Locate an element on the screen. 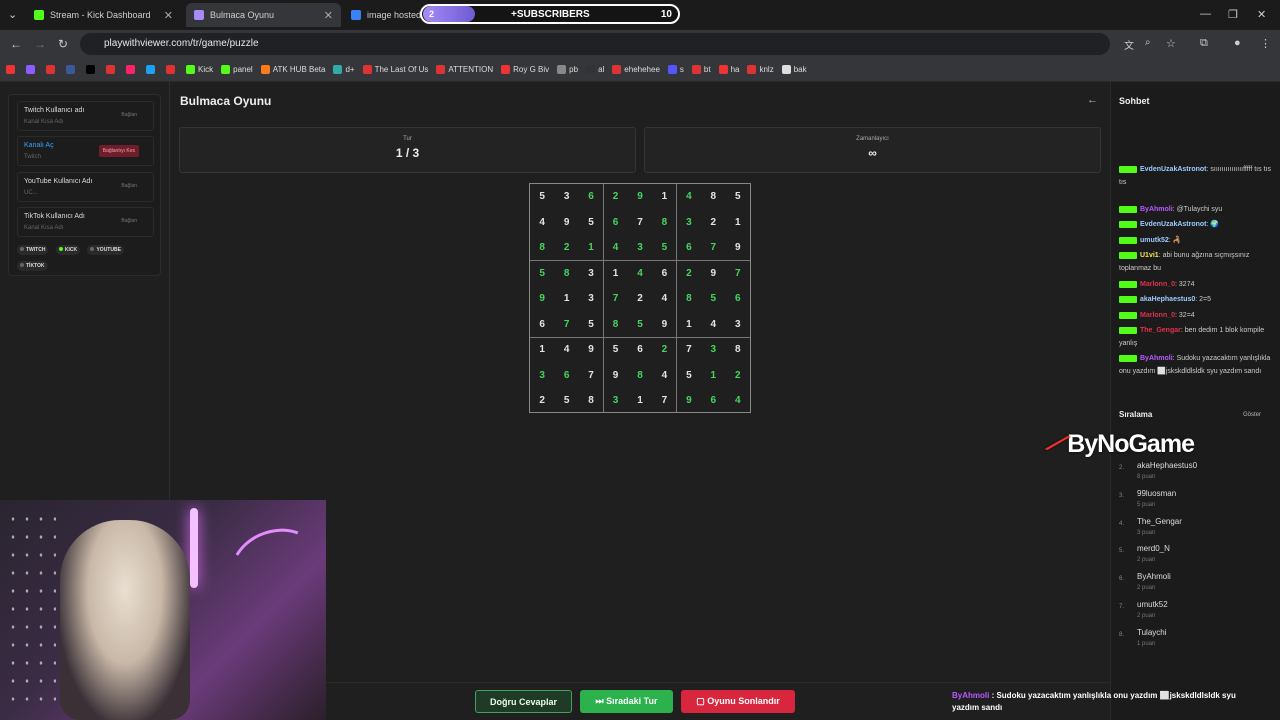 The width and height of the screenshot is (1280, 720). bookmark-item: knlz is located at coordinates (760, 69).